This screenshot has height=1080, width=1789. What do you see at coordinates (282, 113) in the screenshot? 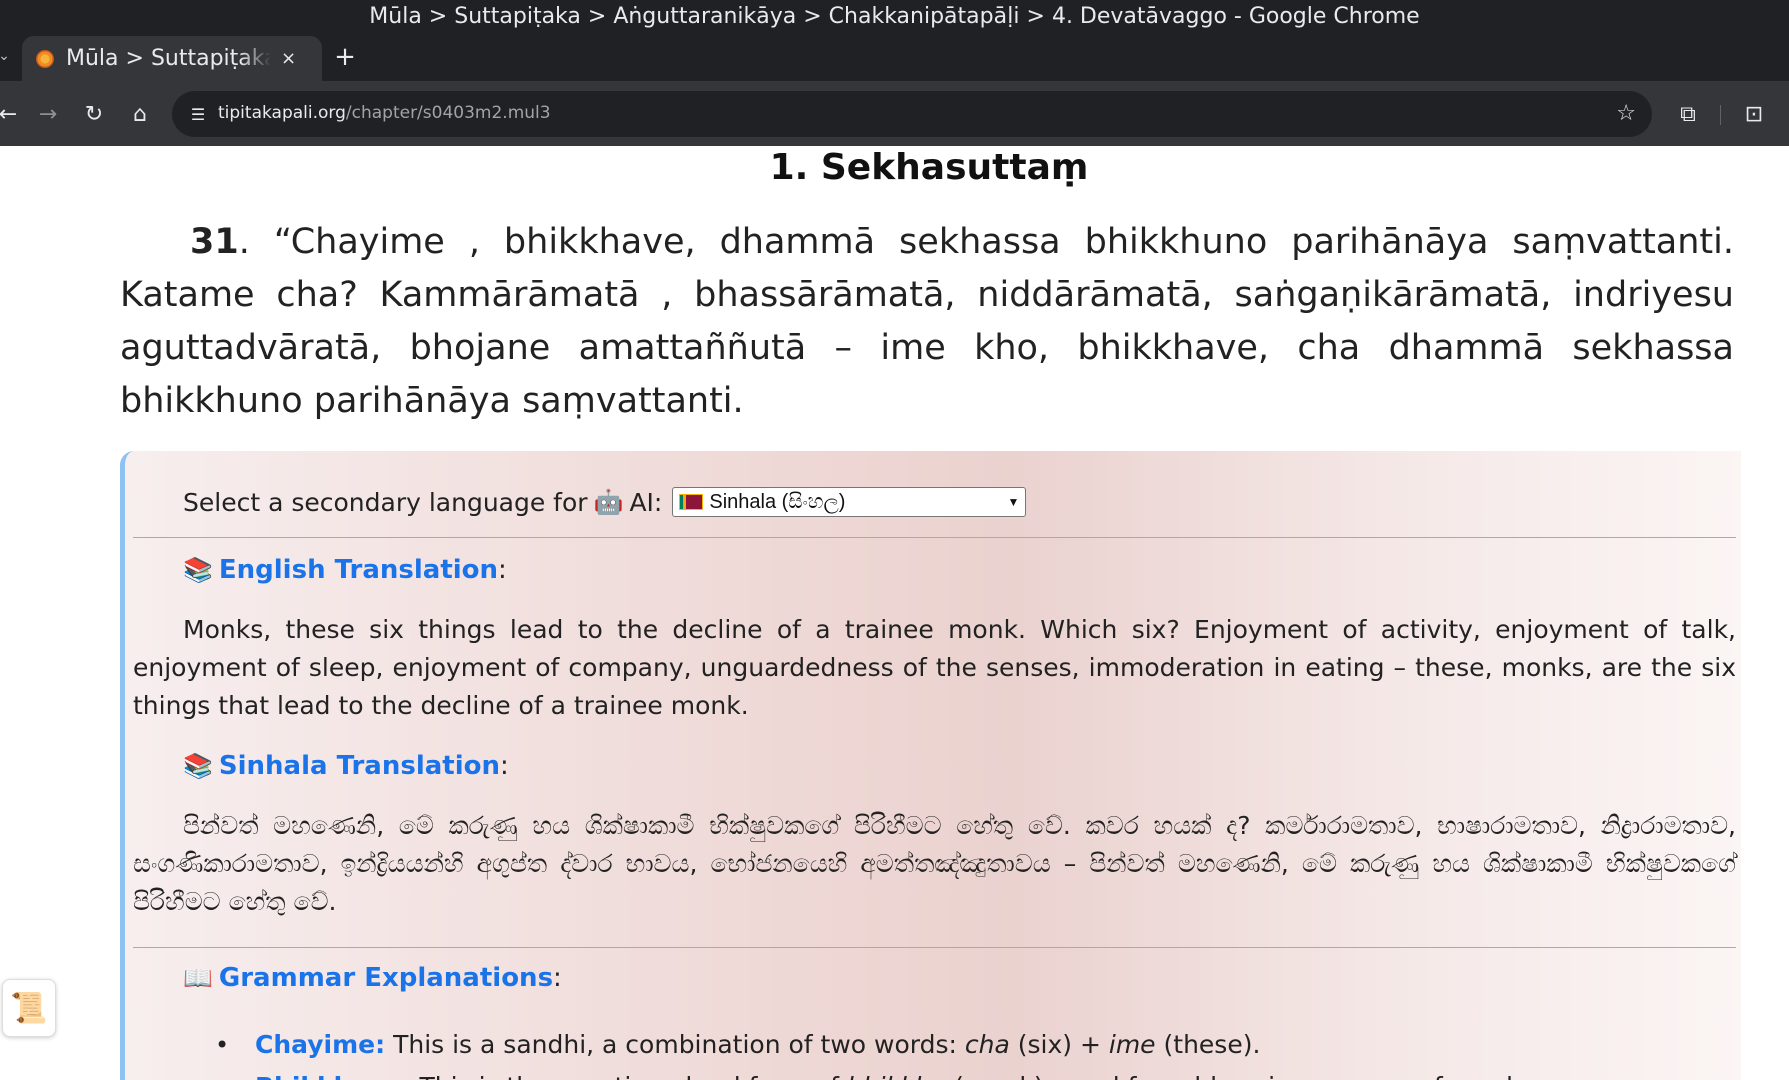
I see `url-host: tipitakapali.org` at bounding box center [282, 113].